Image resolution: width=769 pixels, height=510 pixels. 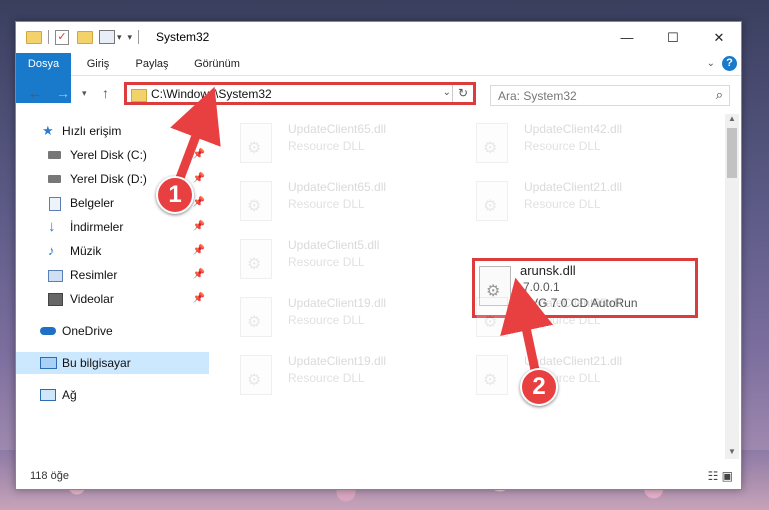 I want to click on step-badge-2: 2, so click(x=539, y=387).